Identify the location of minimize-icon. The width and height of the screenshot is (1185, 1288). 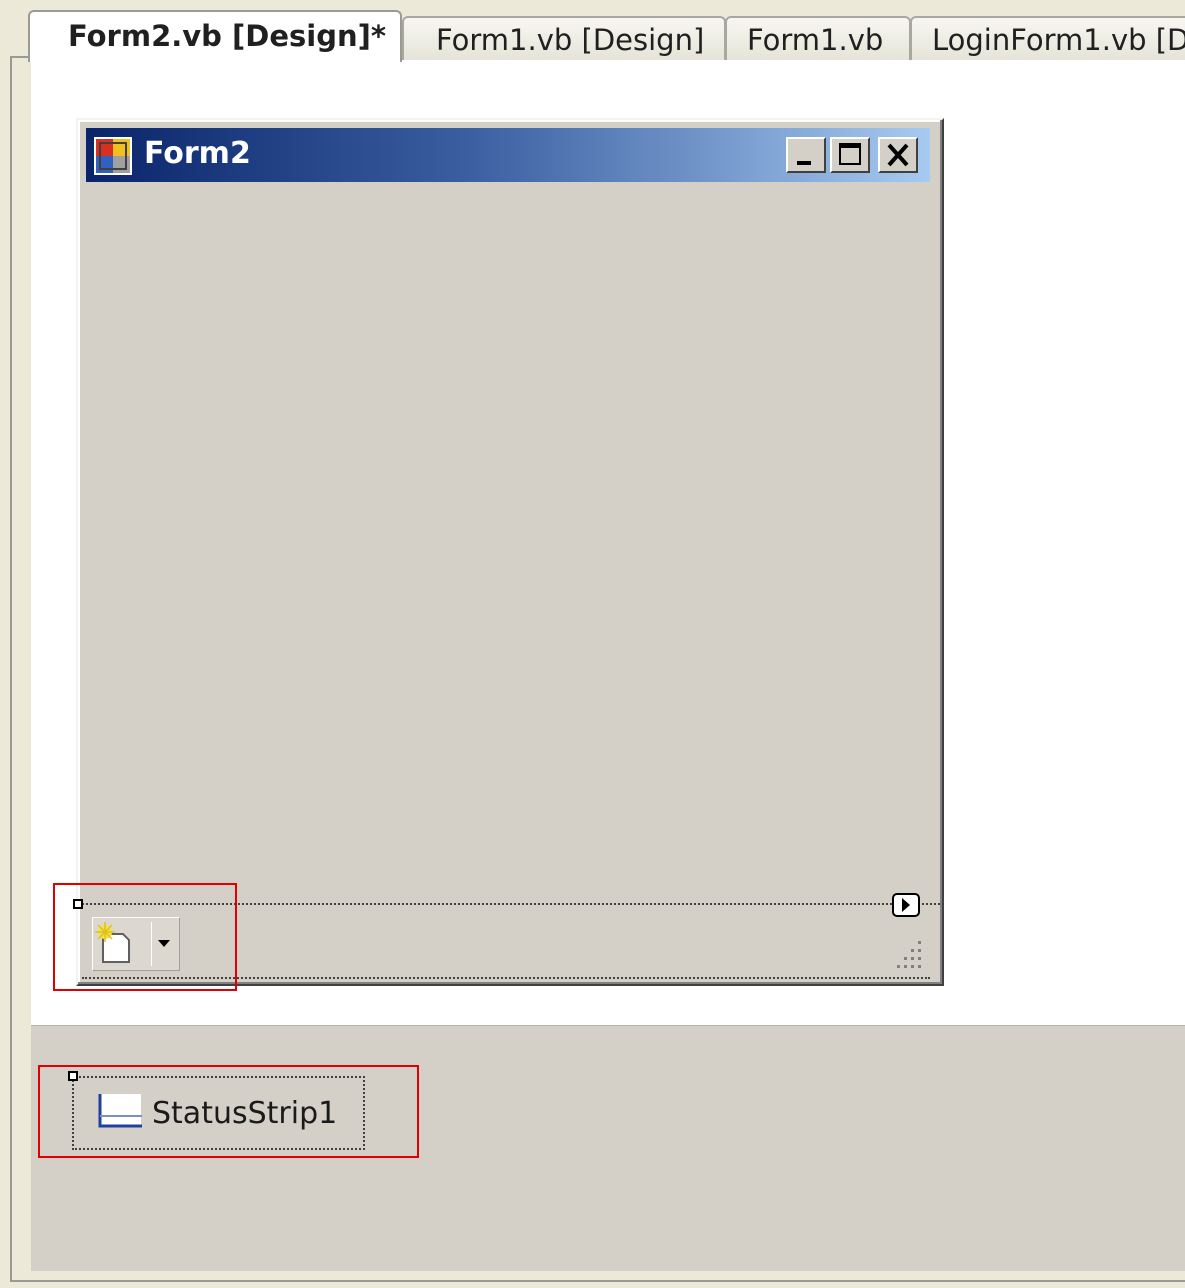
(804, 163).